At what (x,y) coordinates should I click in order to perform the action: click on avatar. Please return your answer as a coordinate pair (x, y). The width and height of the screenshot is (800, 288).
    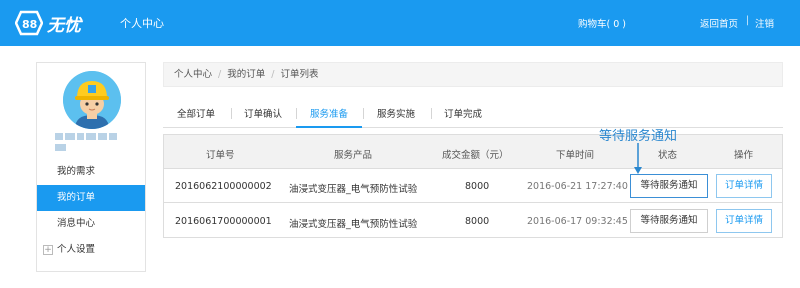
    Looking at the image, I should click on (92, 100).